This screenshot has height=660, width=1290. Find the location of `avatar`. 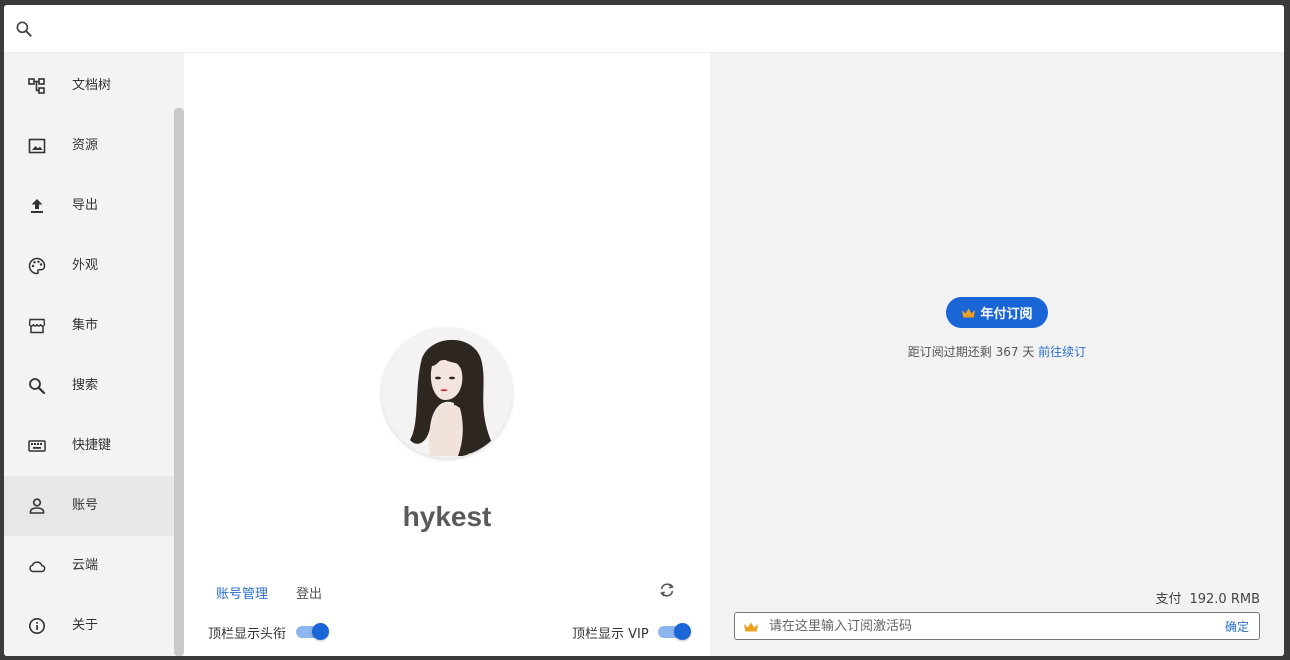

avatar is located at coordinates (447, 393).